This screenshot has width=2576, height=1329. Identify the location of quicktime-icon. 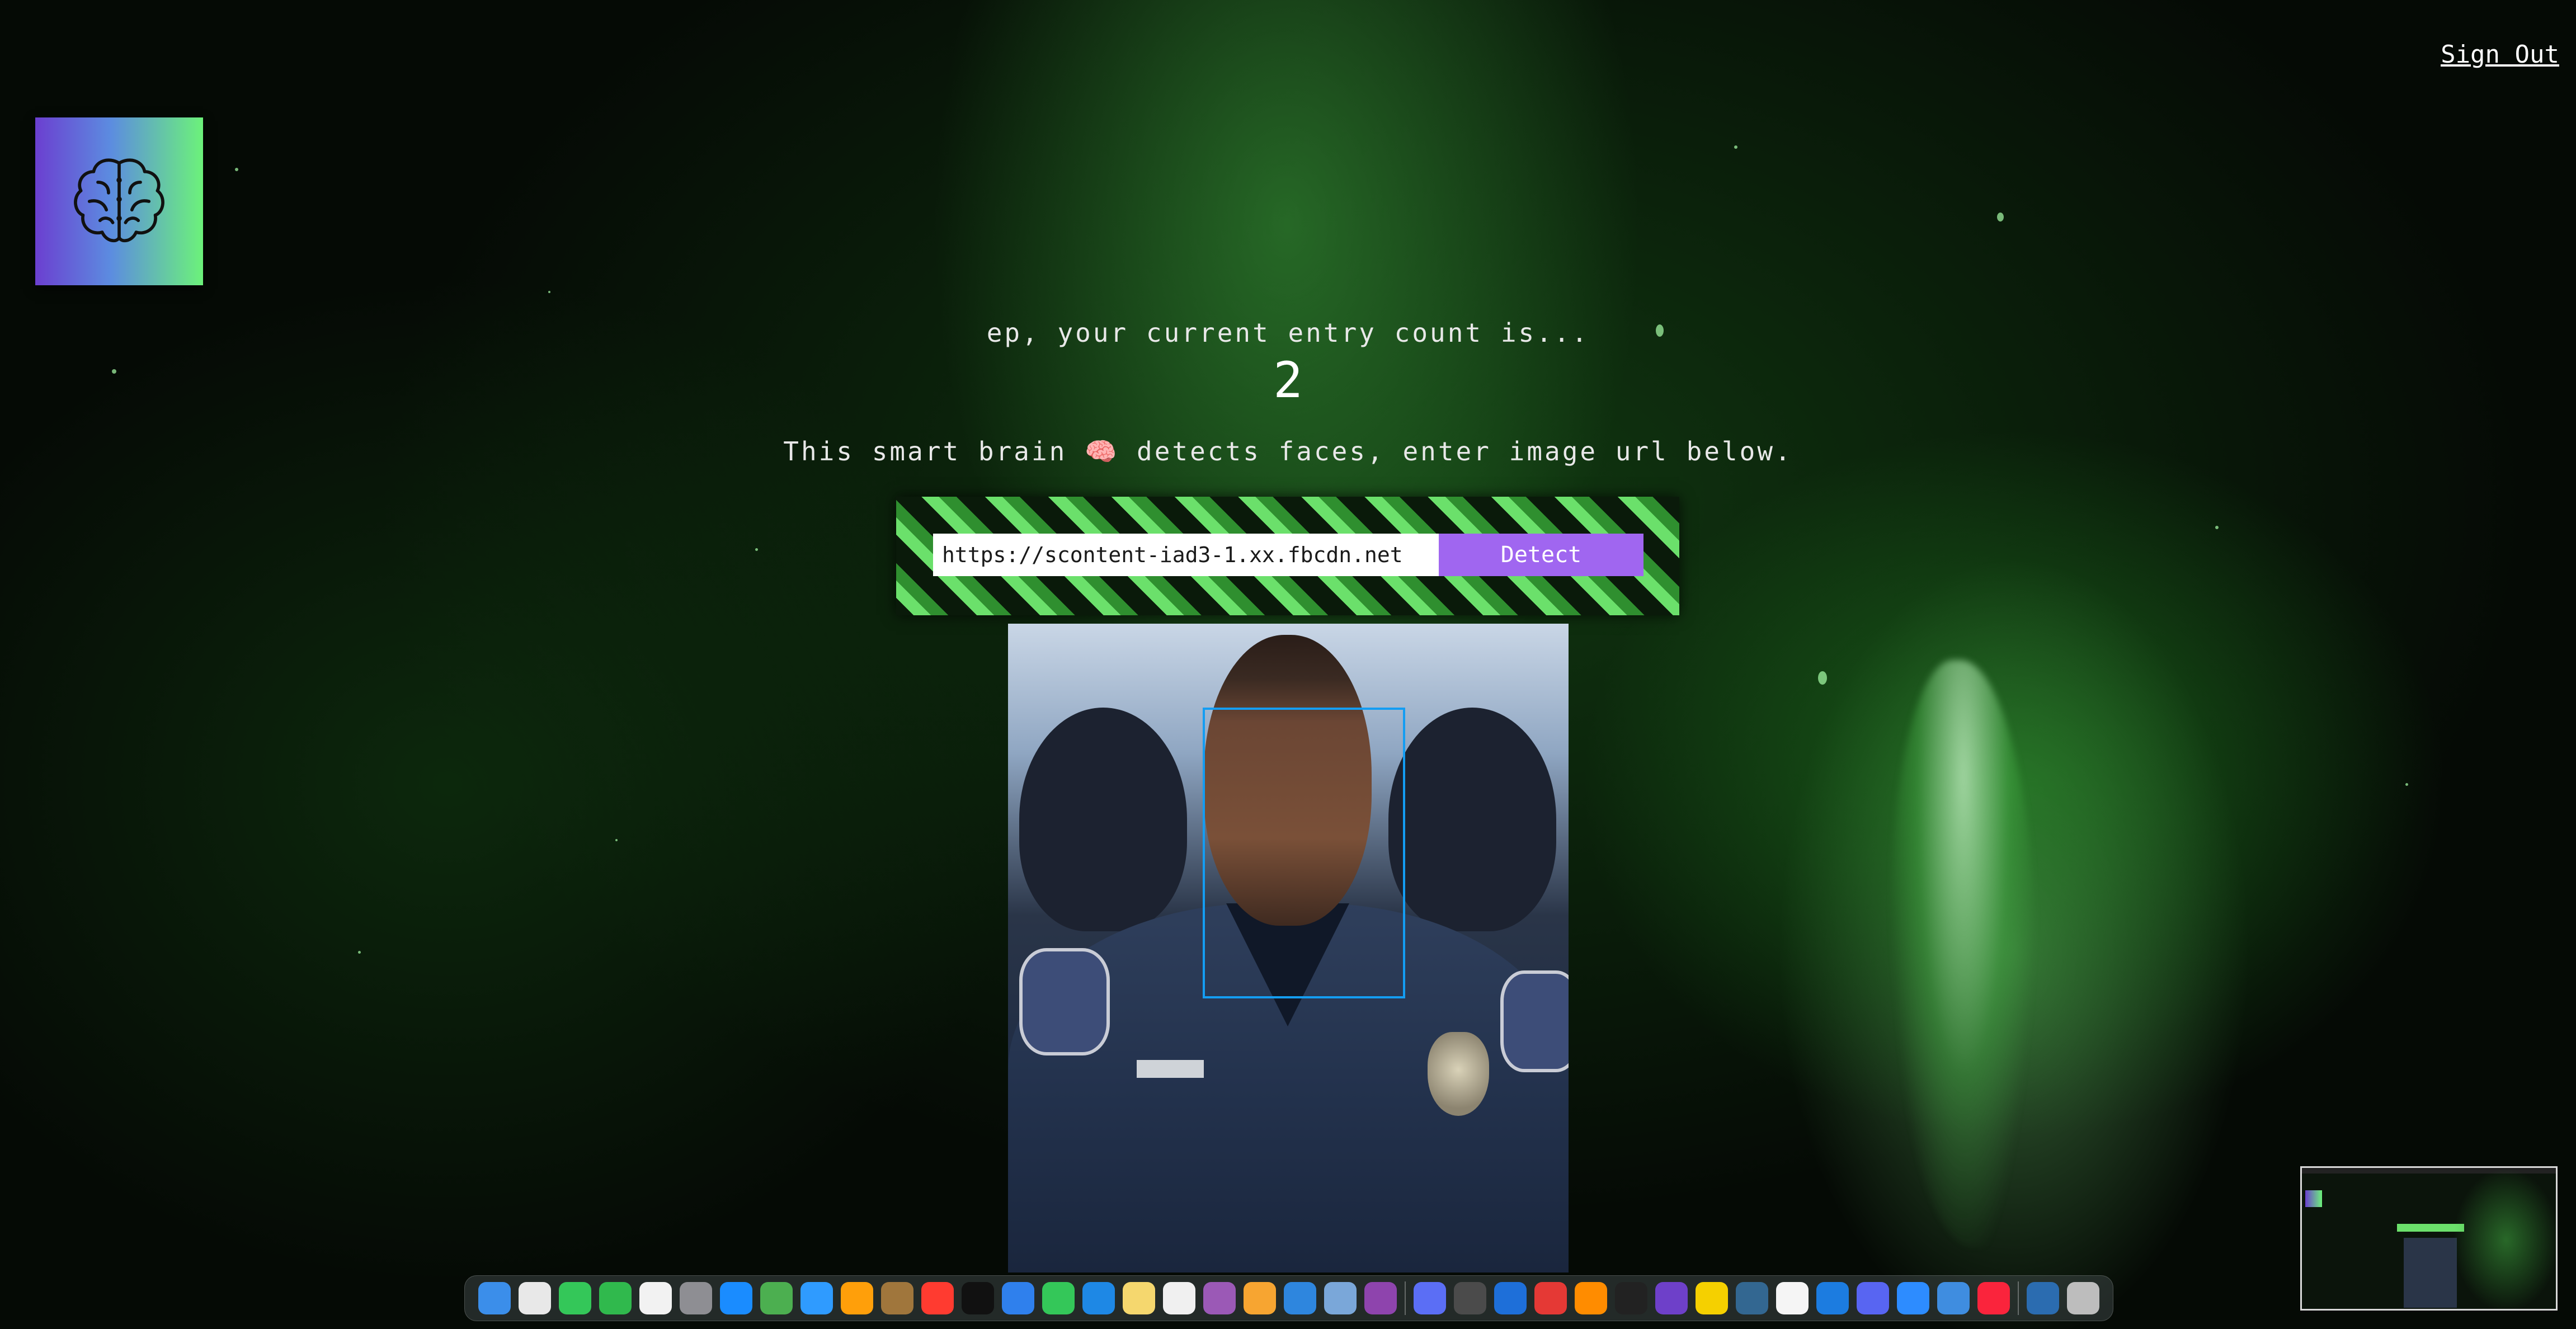
(1470, 1298).